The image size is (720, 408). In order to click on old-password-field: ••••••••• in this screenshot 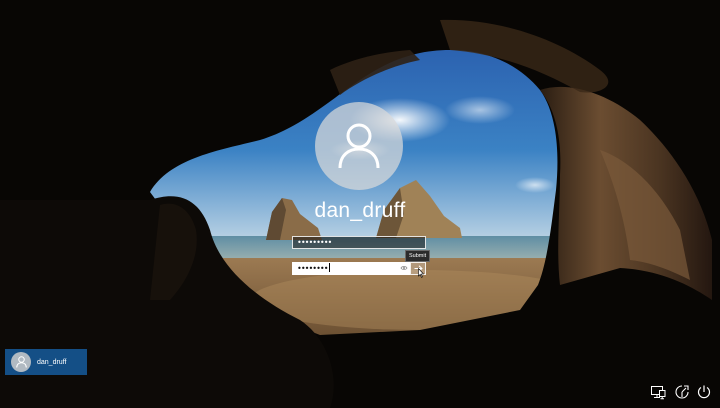, I will do `click(359, 242)`.